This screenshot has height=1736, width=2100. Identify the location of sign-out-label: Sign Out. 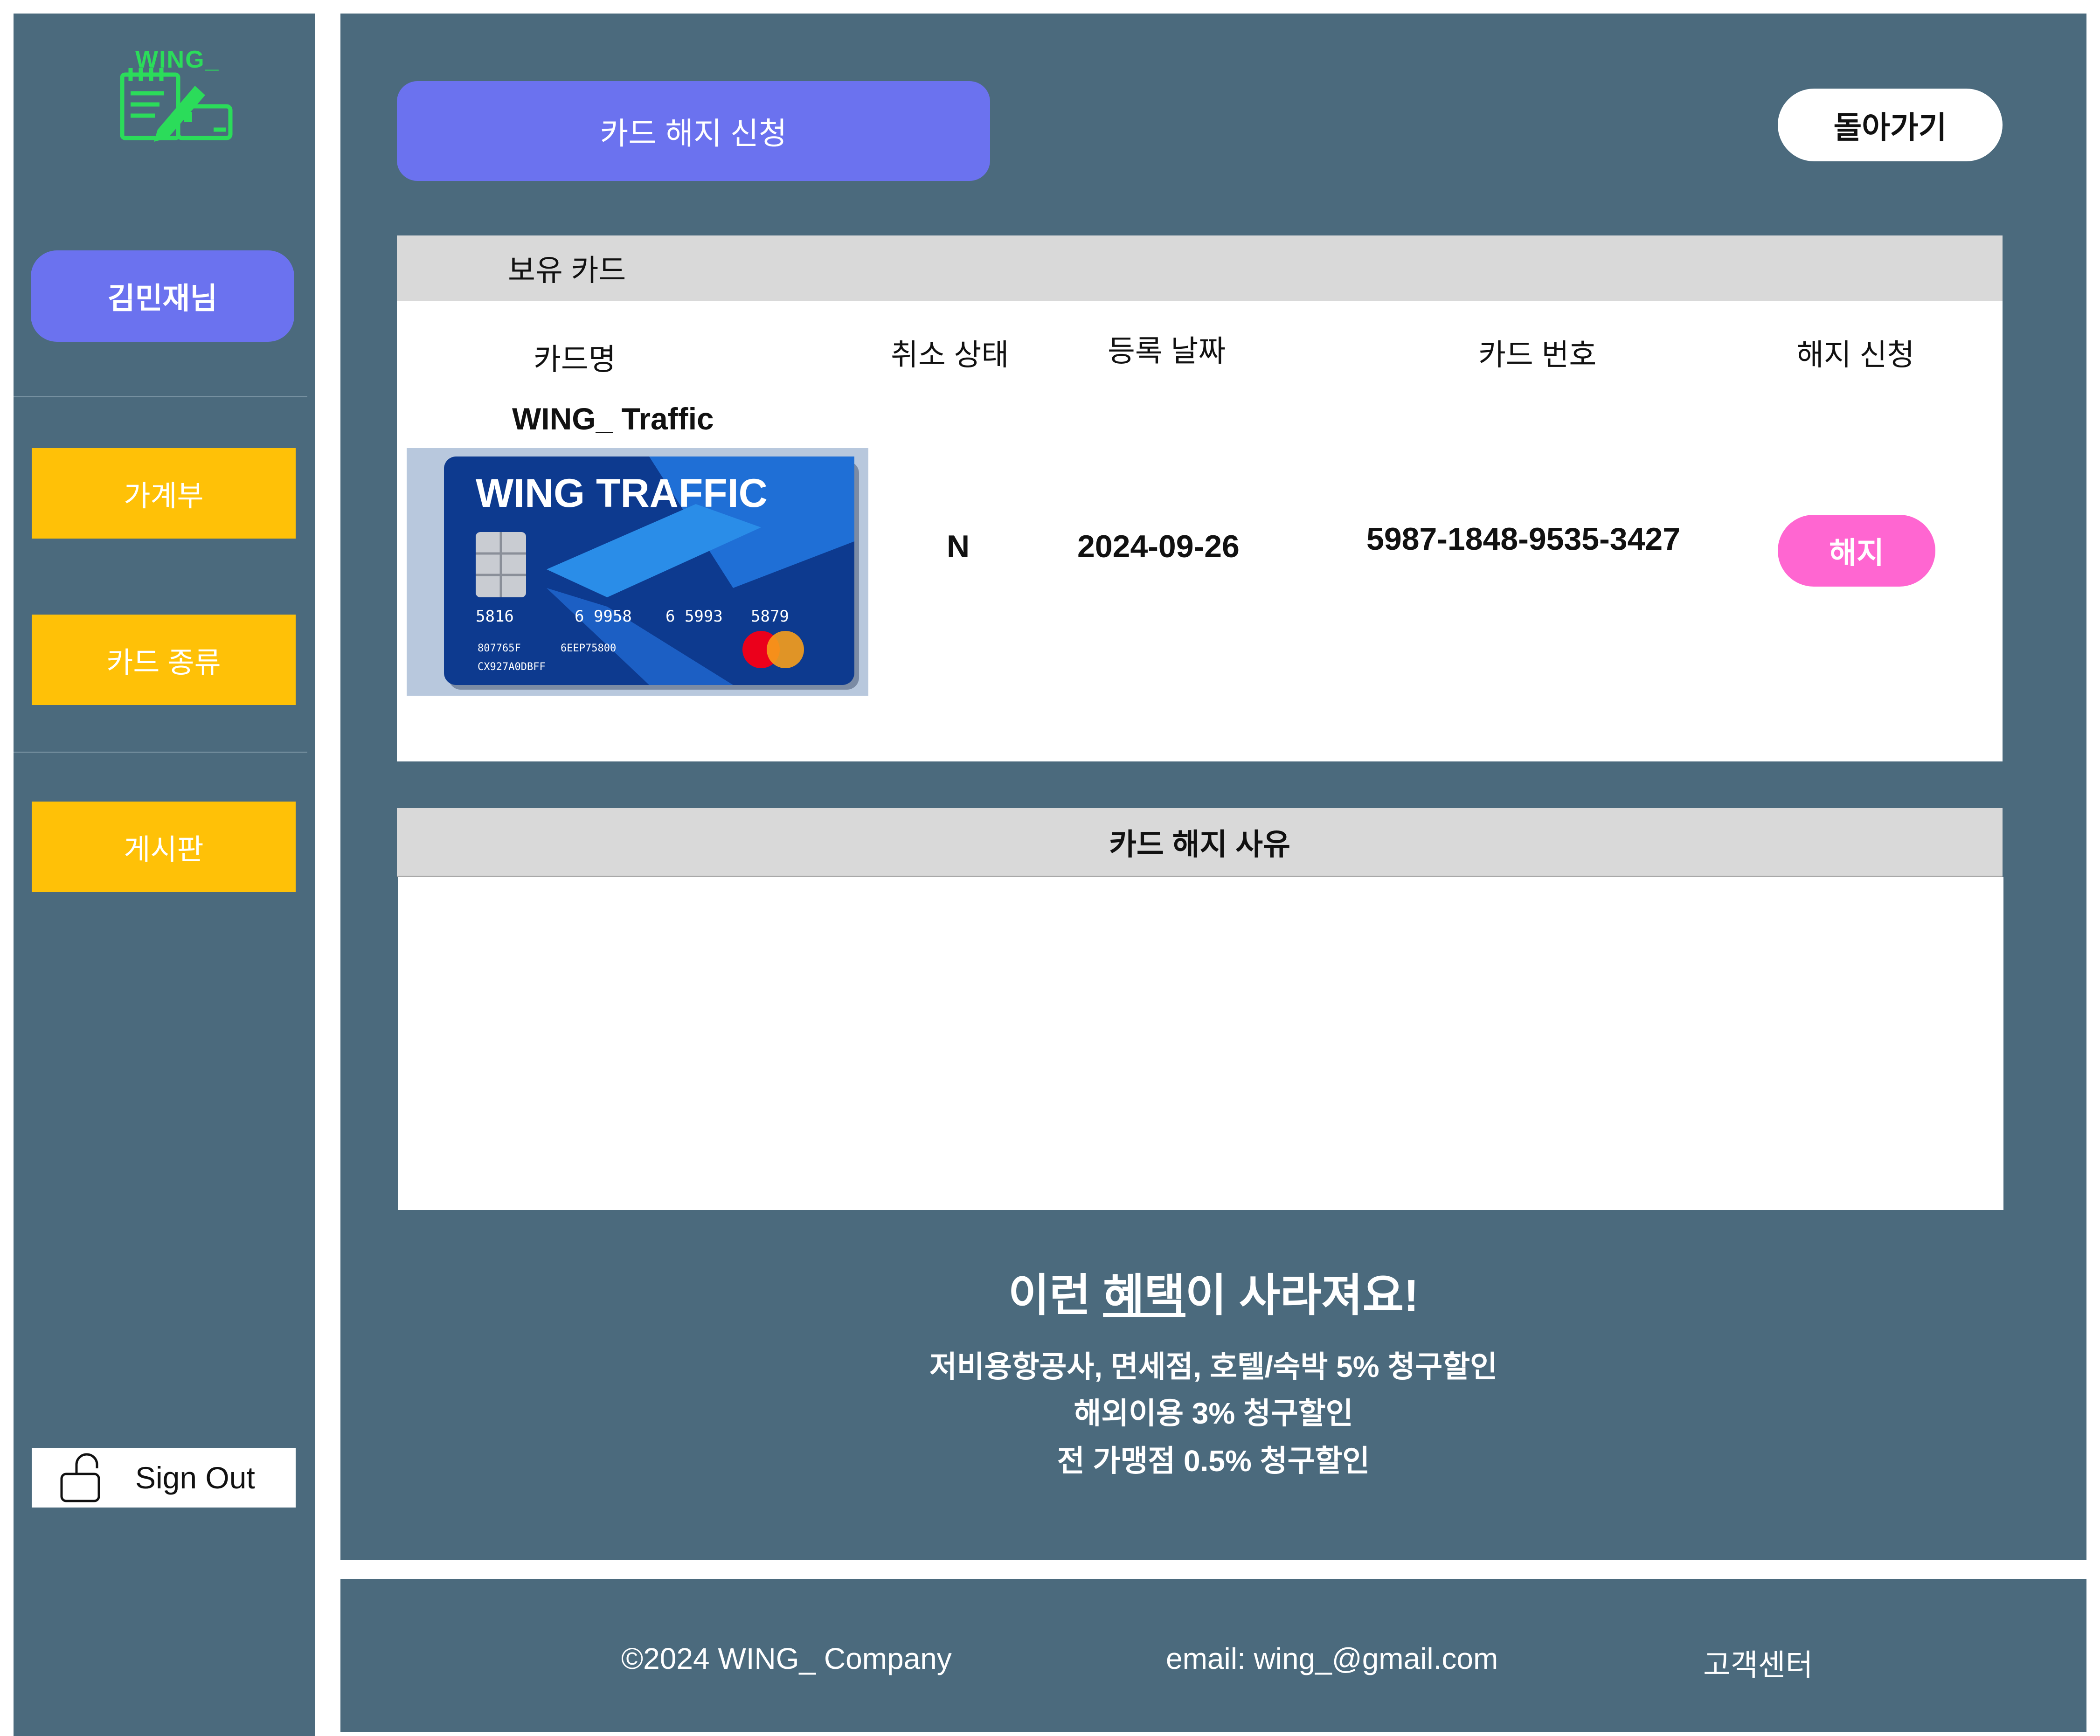
(195, 1477).